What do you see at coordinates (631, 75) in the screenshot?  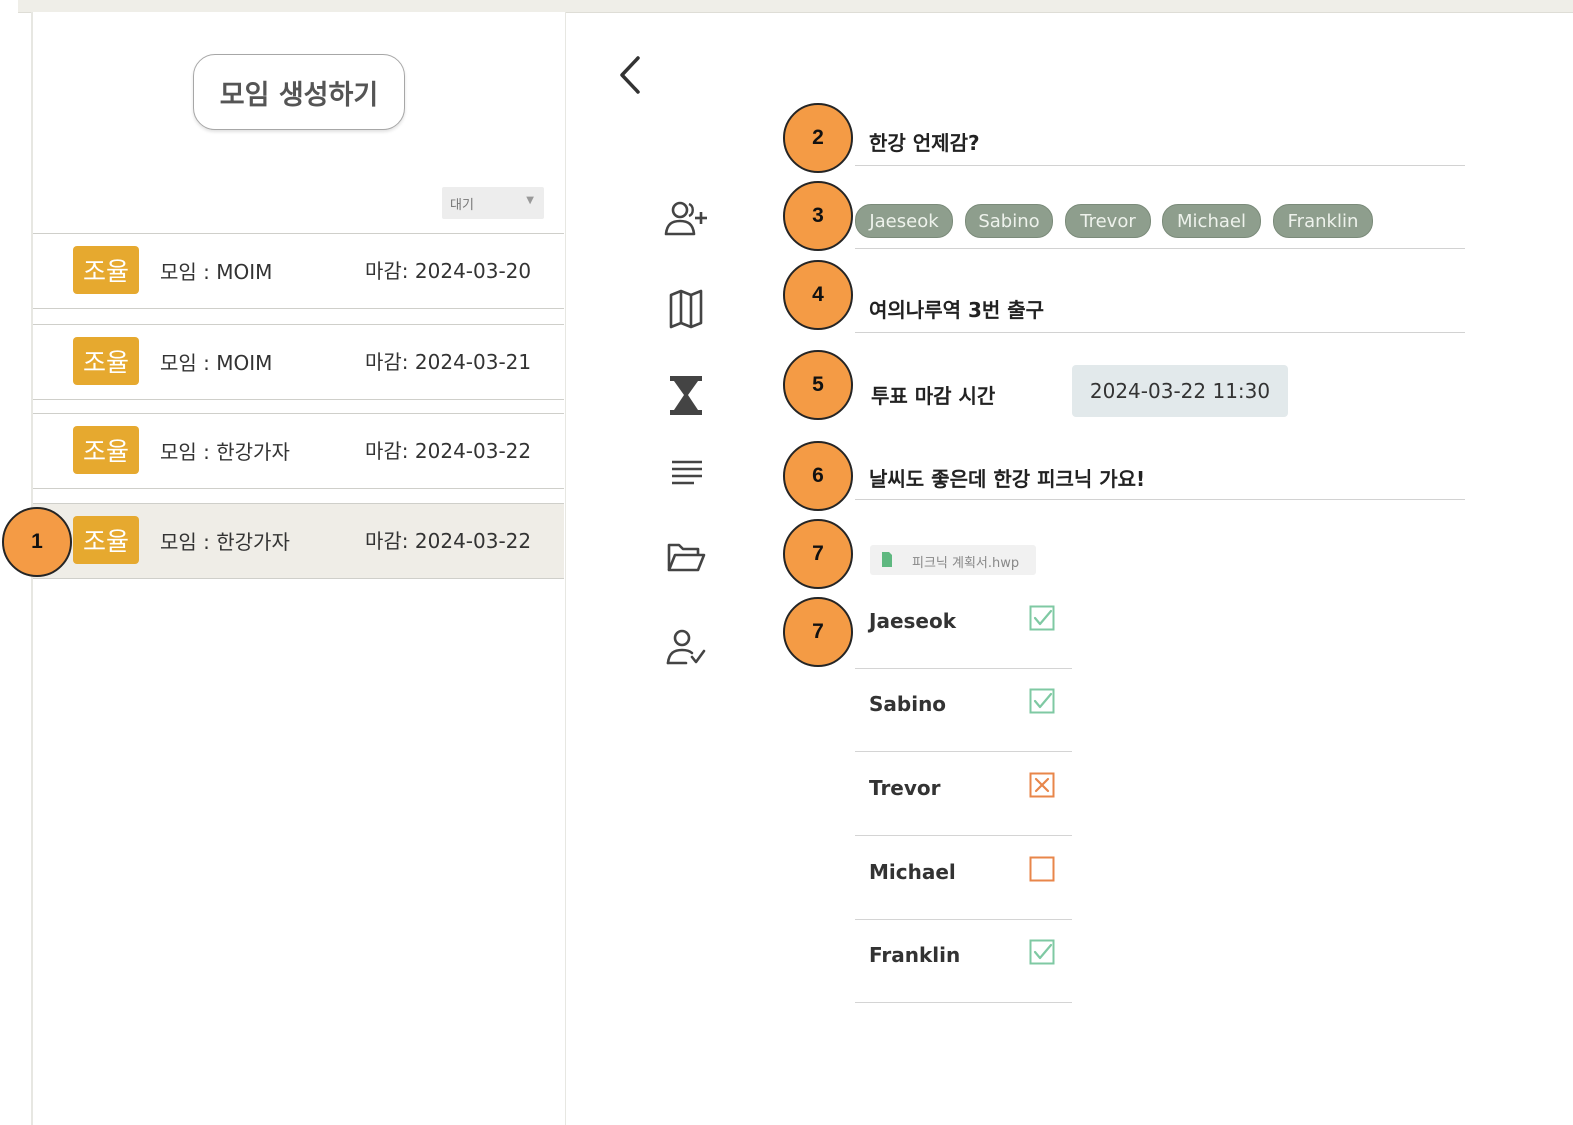 I see `chevron-left-icon` at bounding box center [631, 75].